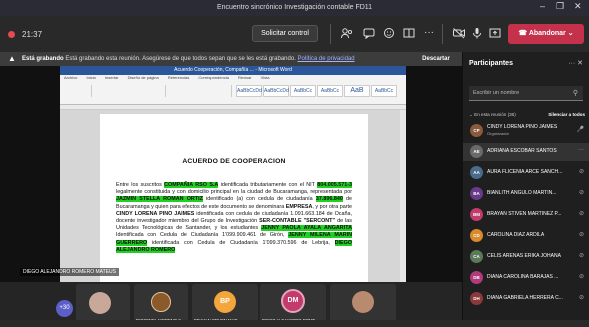 This screenshot has width=589, height=327. What do you see at coordinates (90, 77) in the screenshot?
I see `word-tab: Inicio` at bounding box center [90, 77].